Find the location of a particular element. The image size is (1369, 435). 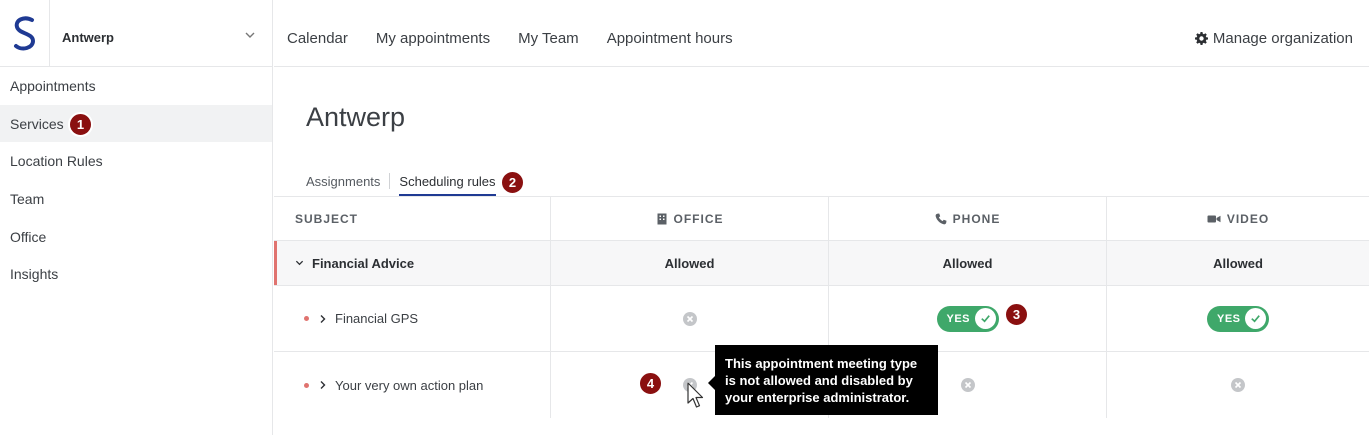

row-phone-cell: YES is located at coordinates (968, 318).